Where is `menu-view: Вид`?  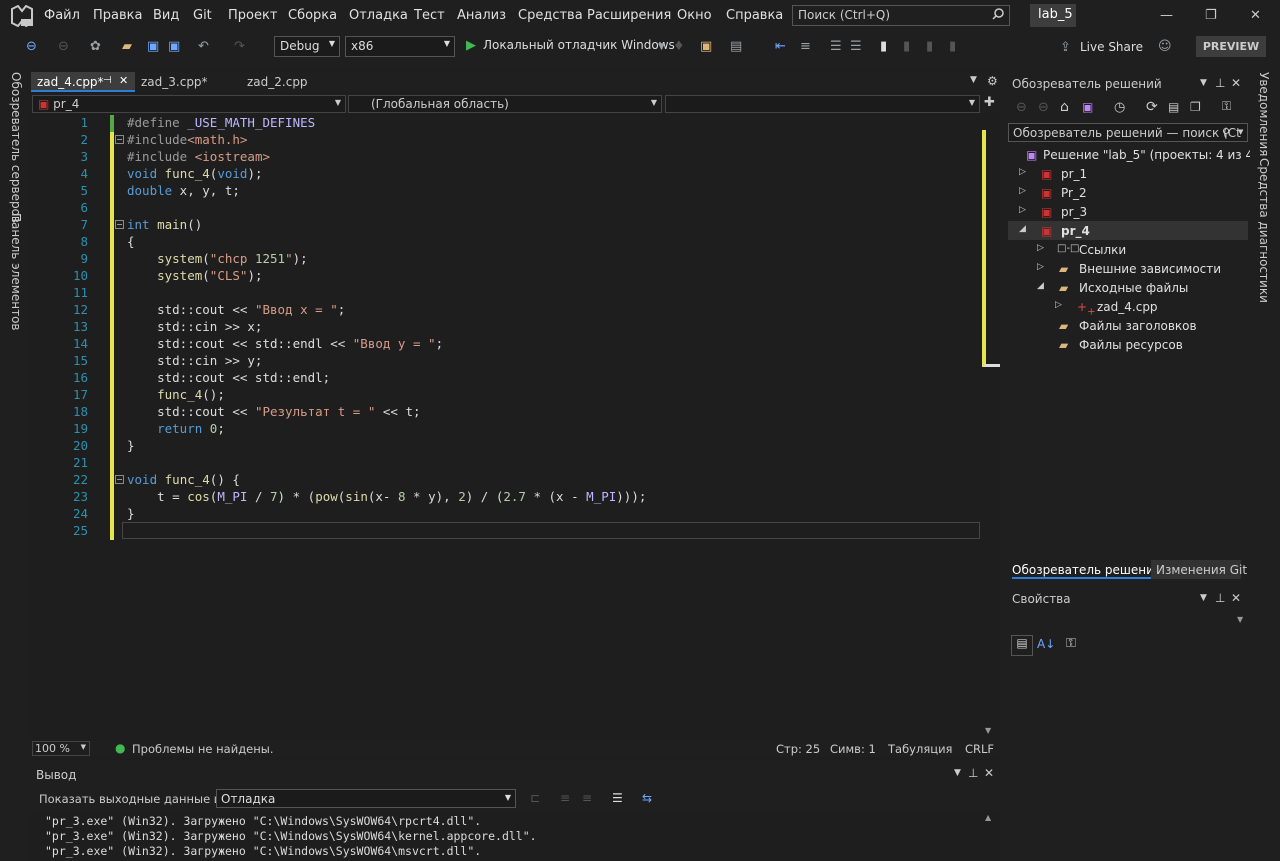 menu-view: Вид is located at coordinates (166, 15).